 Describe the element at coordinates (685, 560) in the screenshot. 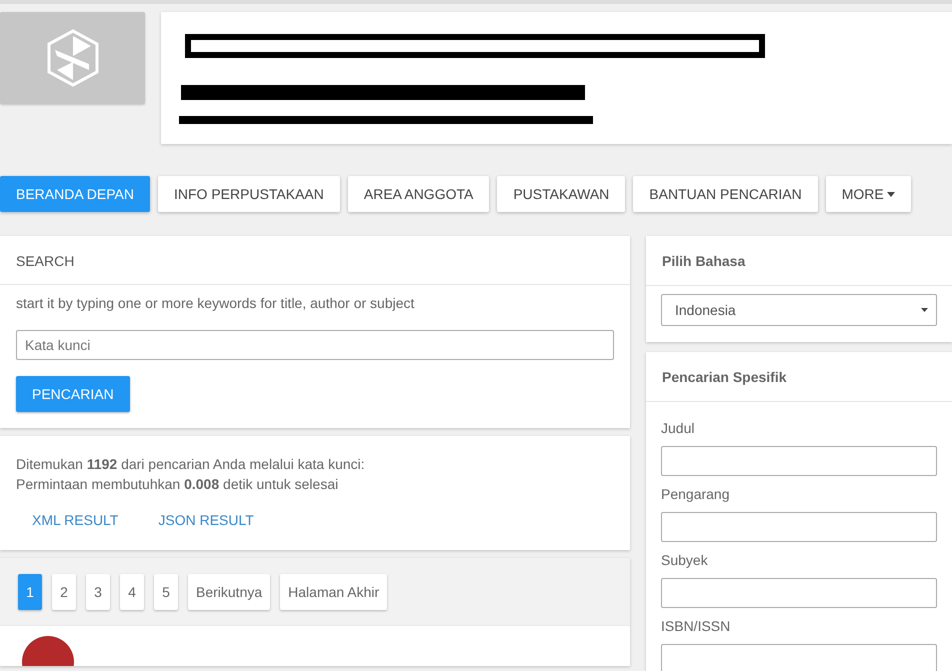

I see `field-label: Subyek` at that location.